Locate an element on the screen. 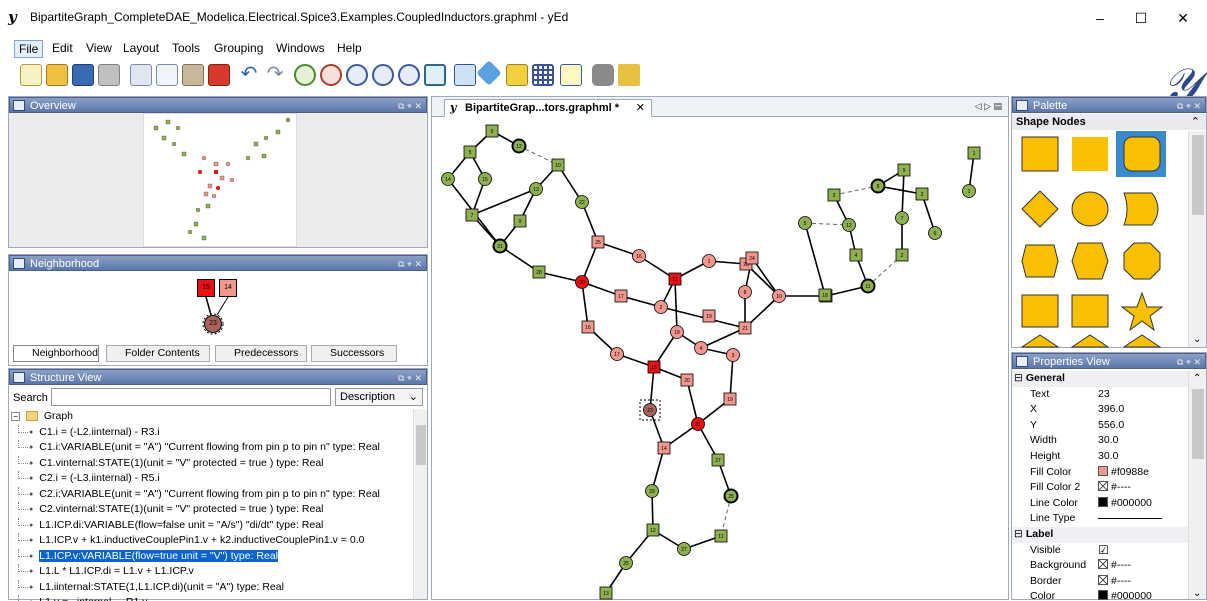 Image resolution: width=1207 pixels, height=601 pixels. property-value-cell is located at coordinates (1130, 519).